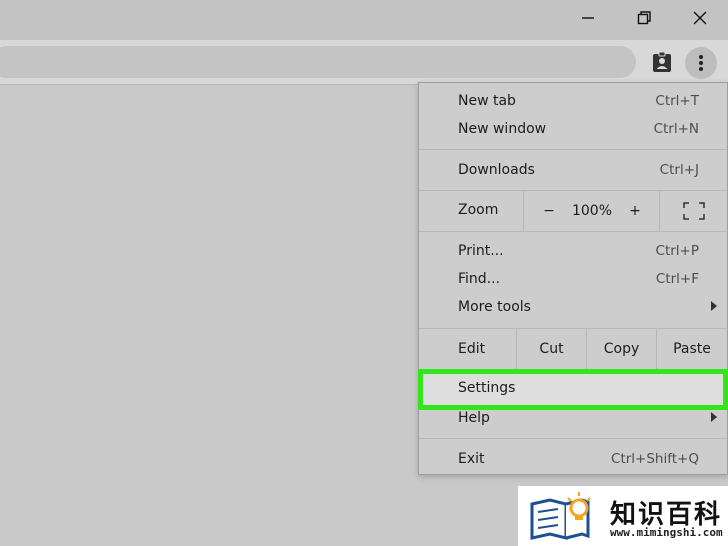 The image size is (728, 546). Describe the element at coordinates (677, 101) in the screenshot. I see `menu-item-shortcut: Ctrl+T` at that location.